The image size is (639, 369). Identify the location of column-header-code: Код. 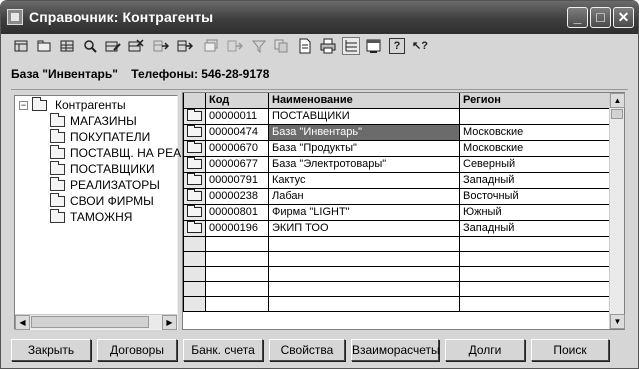
(237, 101).